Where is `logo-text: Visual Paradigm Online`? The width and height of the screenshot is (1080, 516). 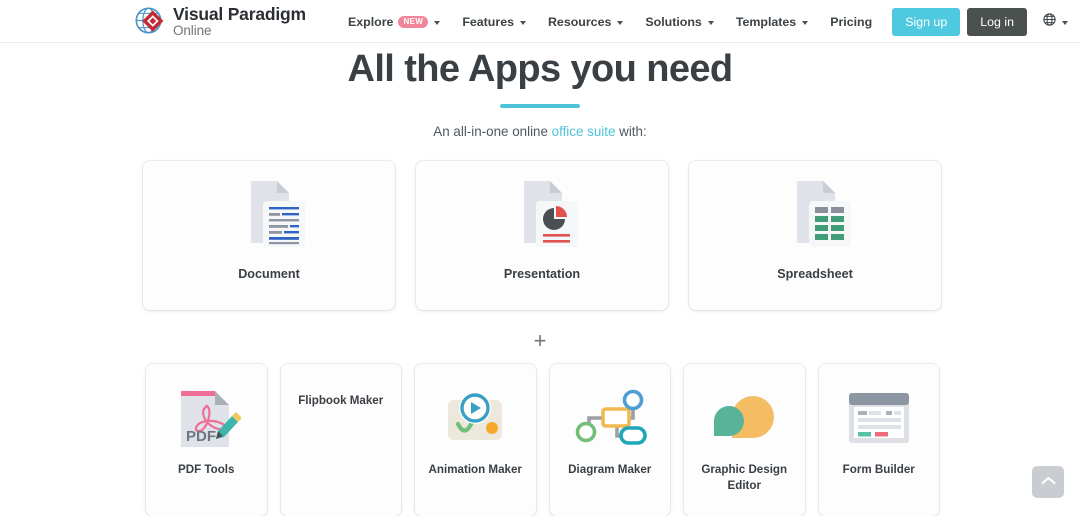 logo-text: Visual Paradigm Online is located at coordinates (239, 21).